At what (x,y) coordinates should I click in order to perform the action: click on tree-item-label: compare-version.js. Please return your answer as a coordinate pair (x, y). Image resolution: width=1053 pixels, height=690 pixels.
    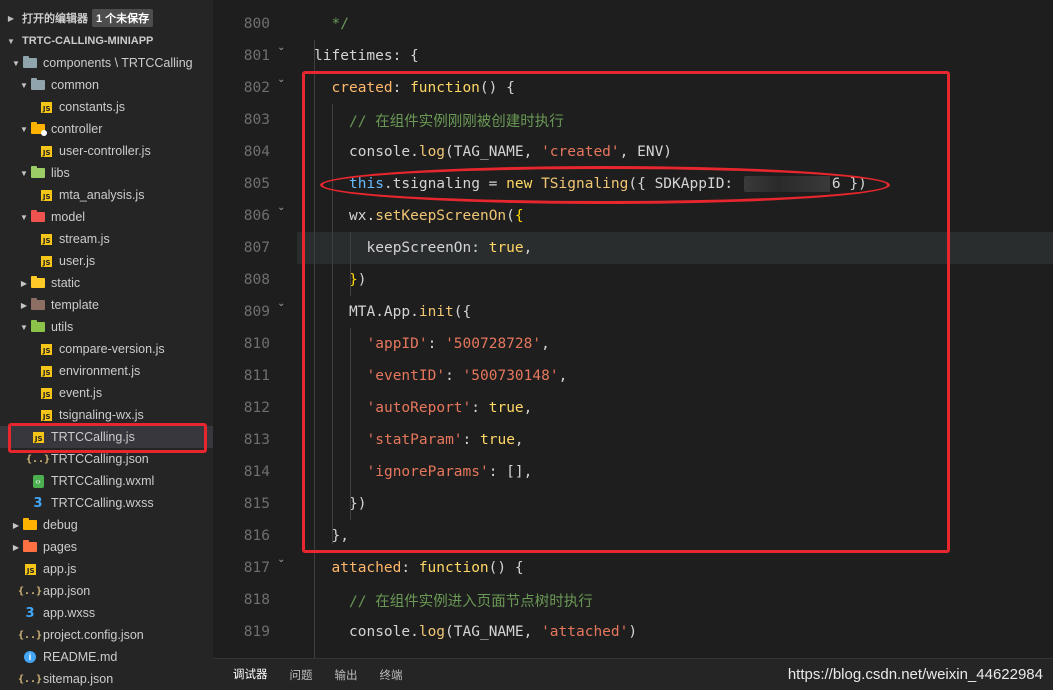
    Looking at the image, I should click on (112, 349).